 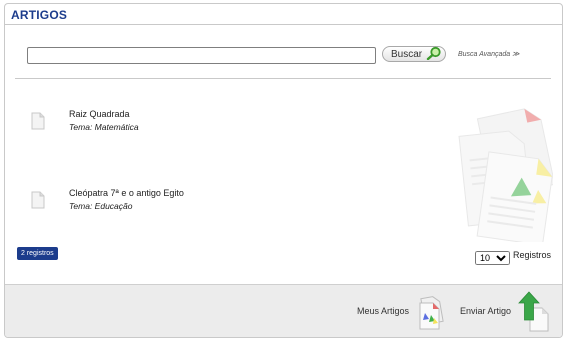 I want to click on upload-arrow-icon, so click(x=533, y=311).